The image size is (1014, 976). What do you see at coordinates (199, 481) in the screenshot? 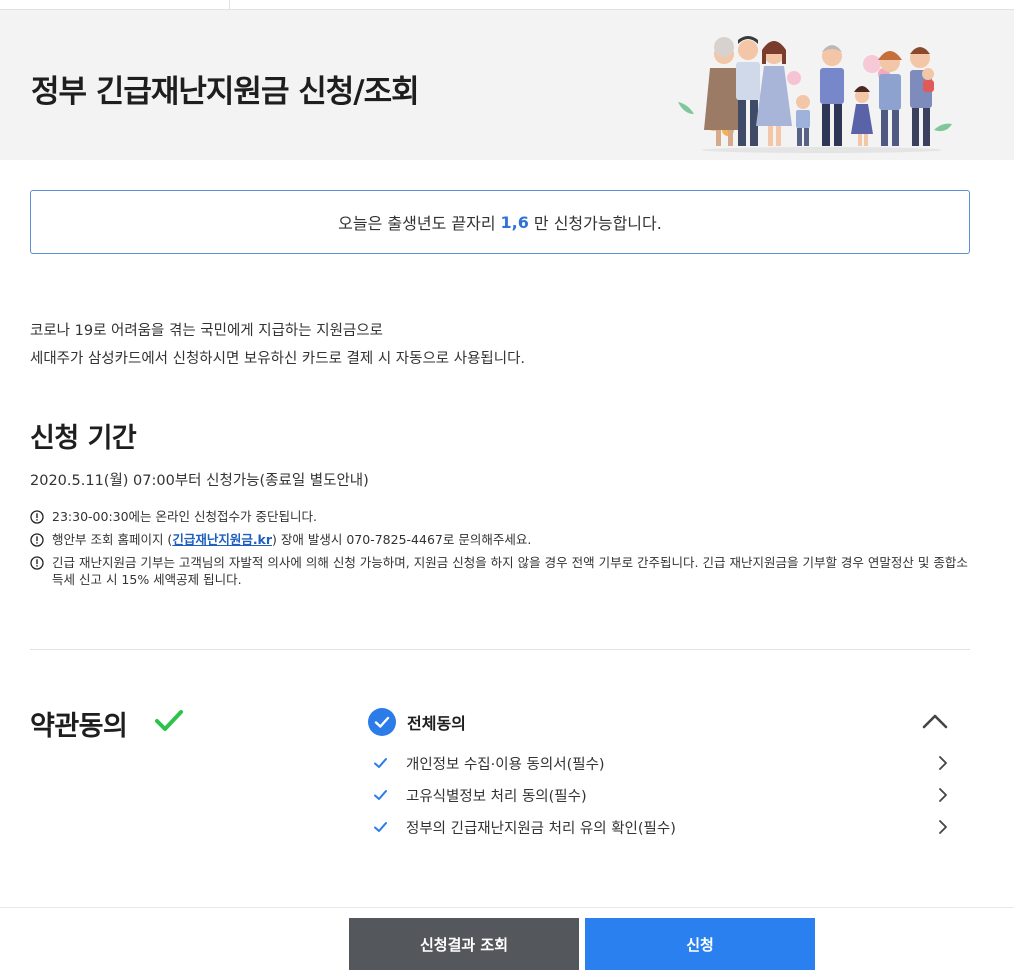
I see `application-period-date: 2020.5.11(월) 07:00부터 신청가능(종료일 별도안내)` at bounding box center [199, 481].